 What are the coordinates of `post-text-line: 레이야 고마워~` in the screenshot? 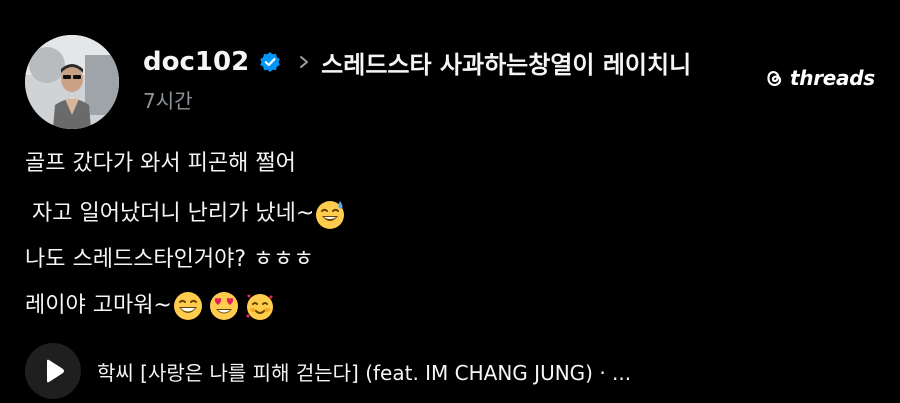 It's located at (150, 306).